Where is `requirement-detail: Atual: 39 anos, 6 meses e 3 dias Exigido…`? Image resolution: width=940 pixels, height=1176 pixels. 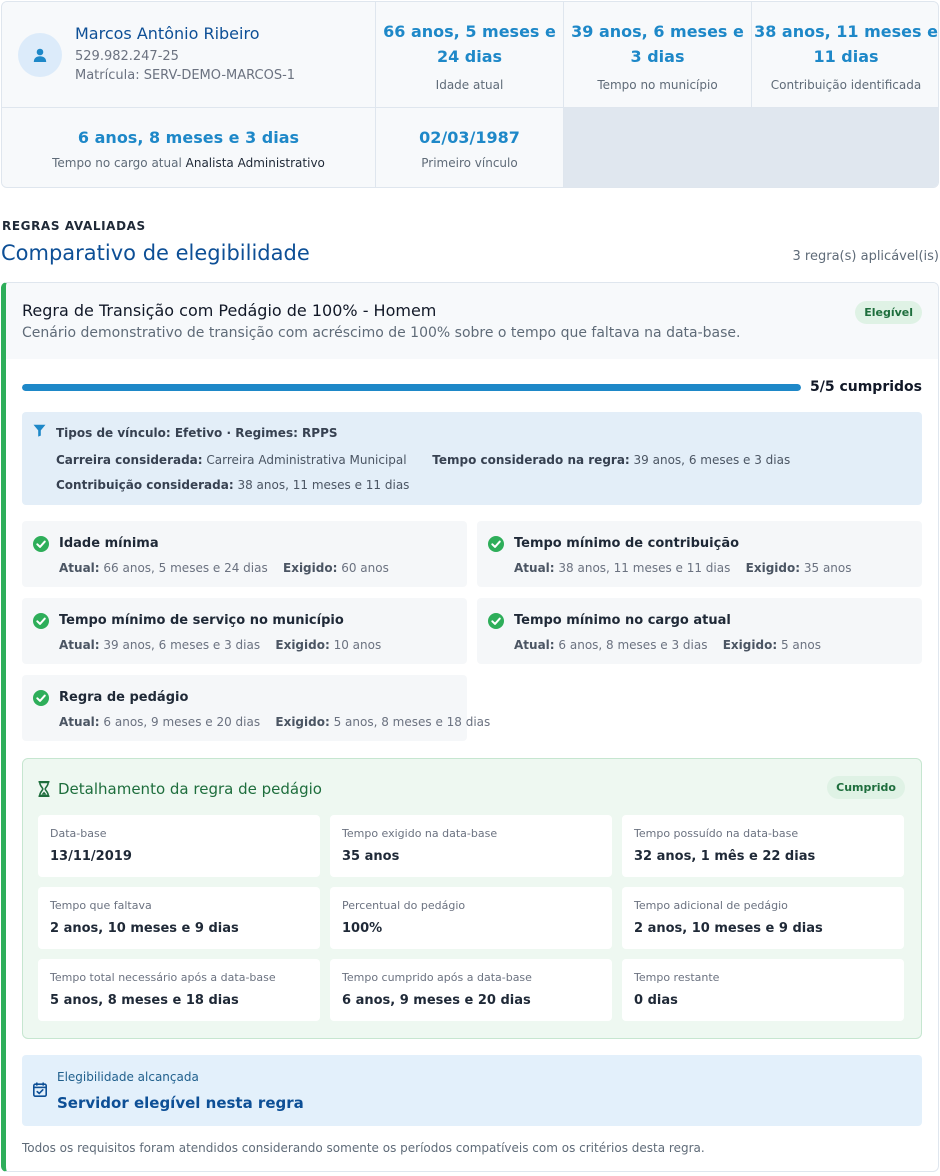 requirement-detail: Atual: 39 anos, 6 meses e 3 dias Exigido… is located at coordinates (220, 645).